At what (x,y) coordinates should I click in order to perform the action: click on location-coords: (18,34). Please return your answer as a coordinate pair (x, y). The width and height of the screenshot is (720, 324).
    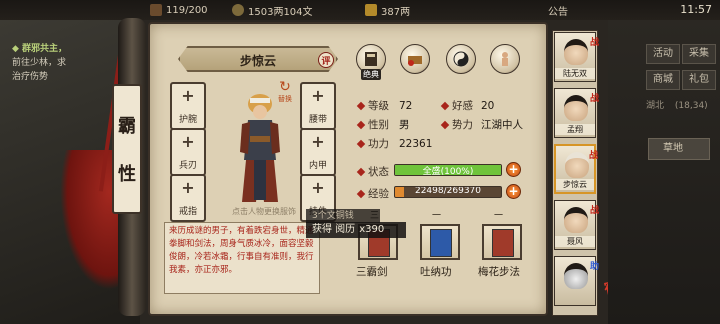
    Looking at the image, I should click on (691, 106).